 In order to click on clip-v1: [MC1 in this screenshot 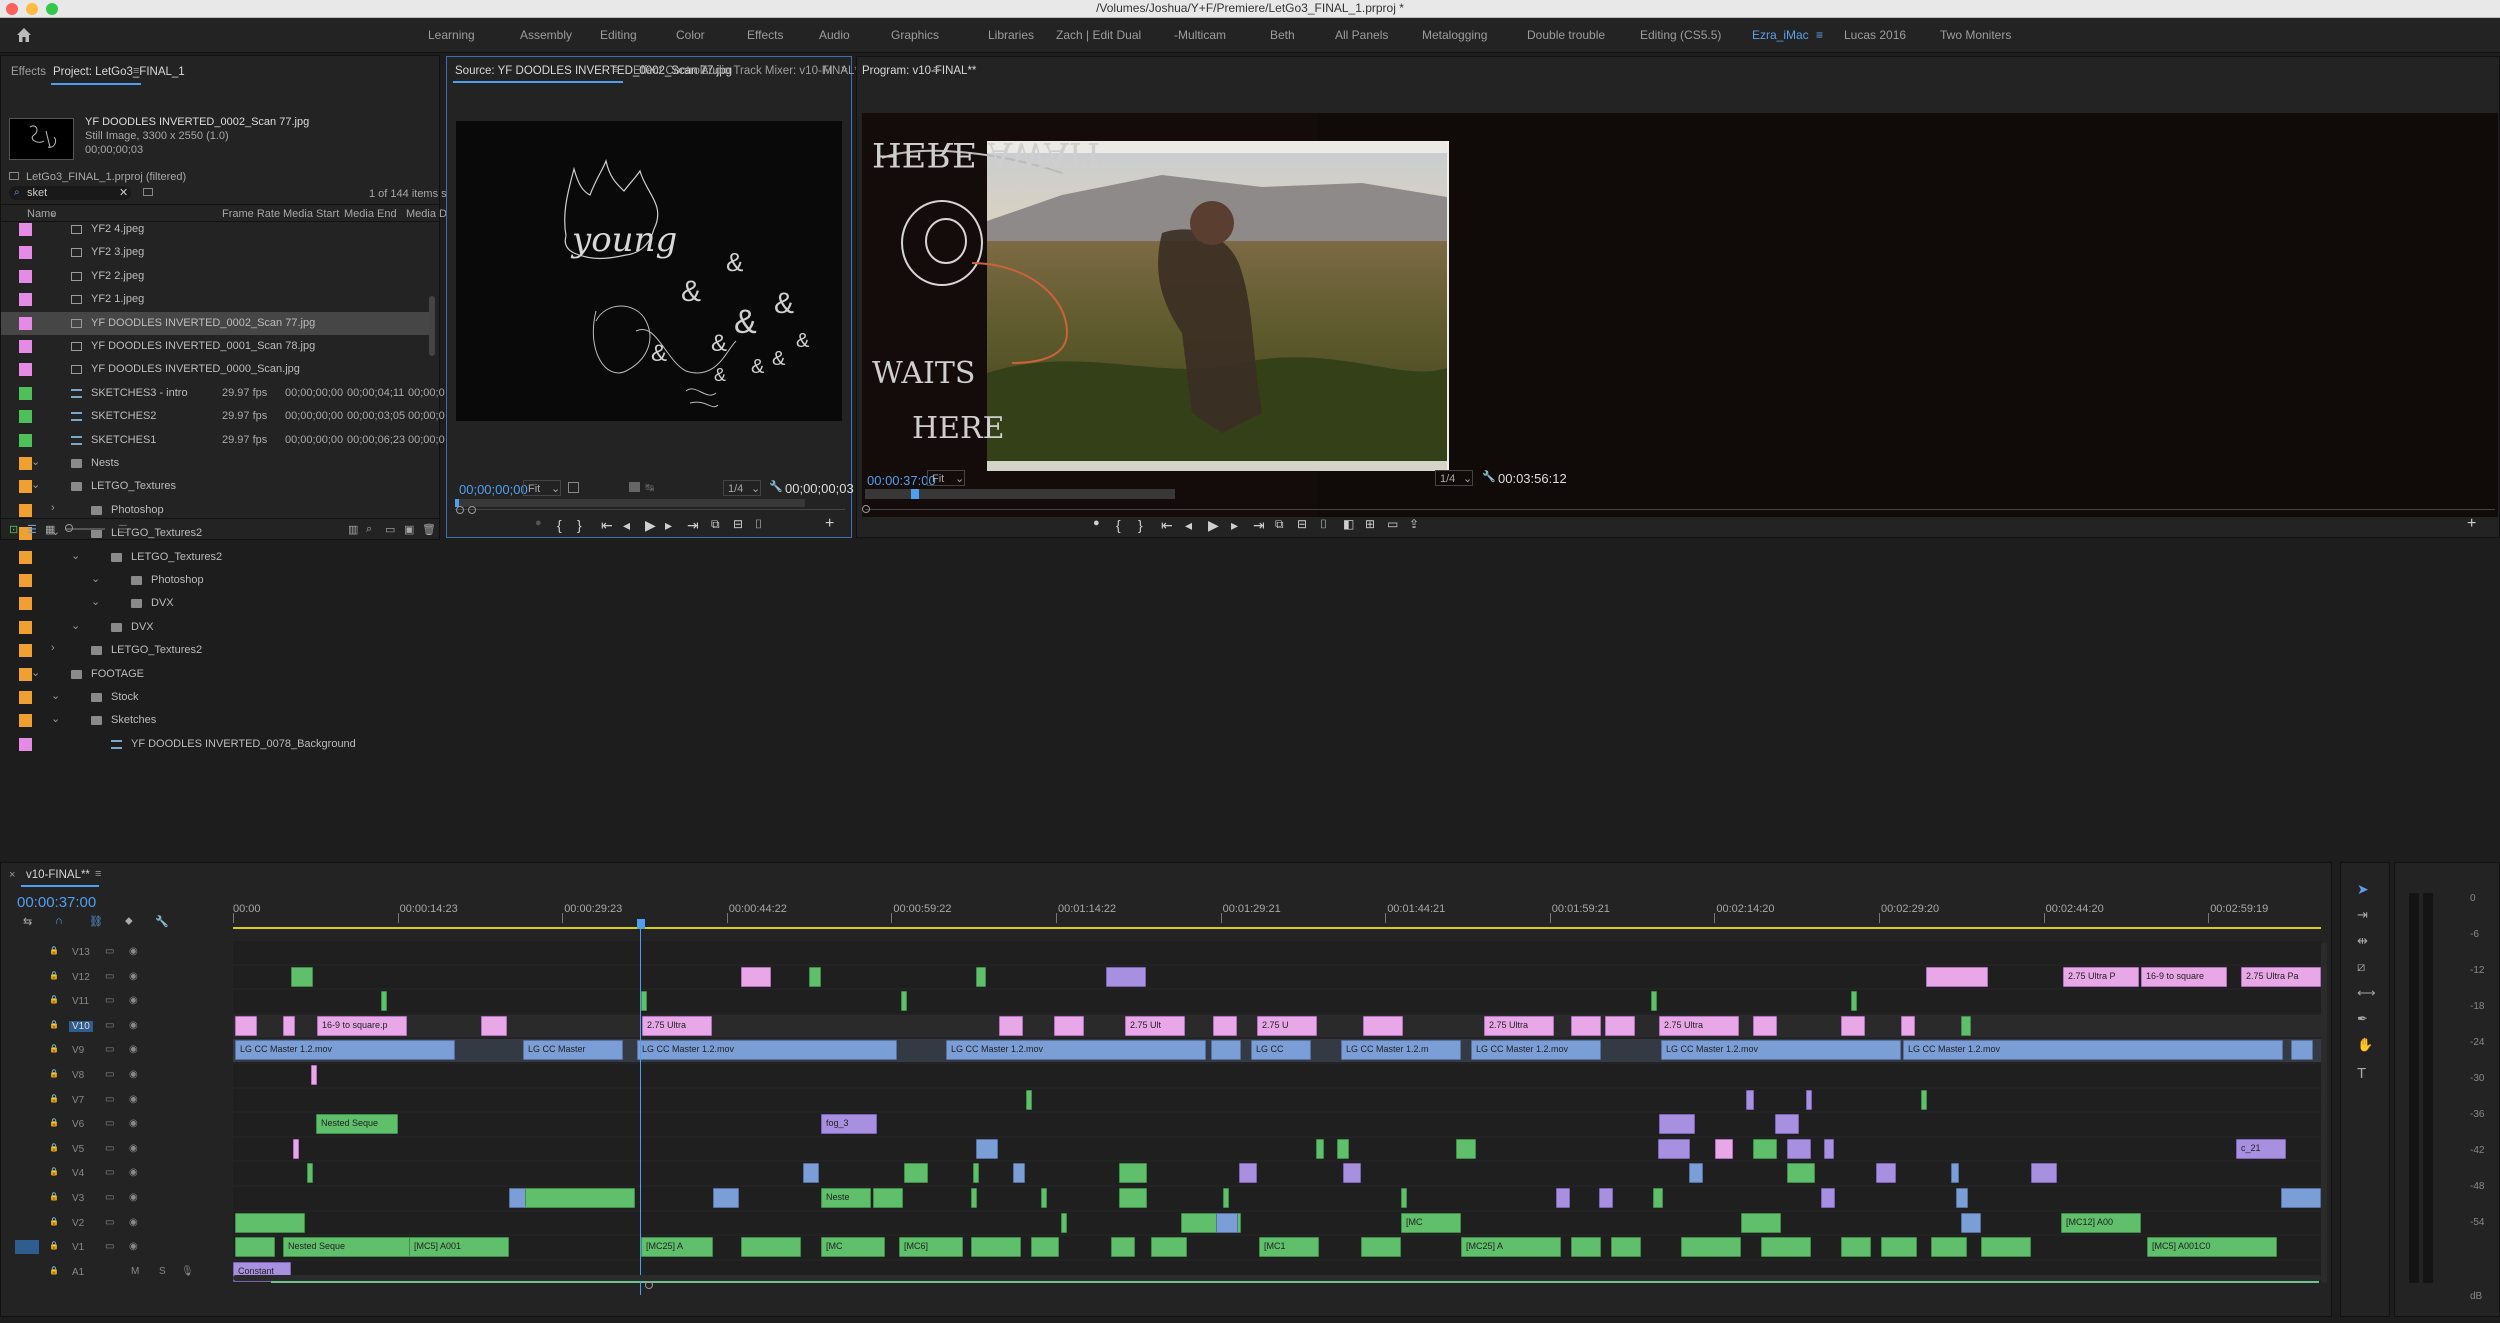, I will do `click(1289, 1247)`.